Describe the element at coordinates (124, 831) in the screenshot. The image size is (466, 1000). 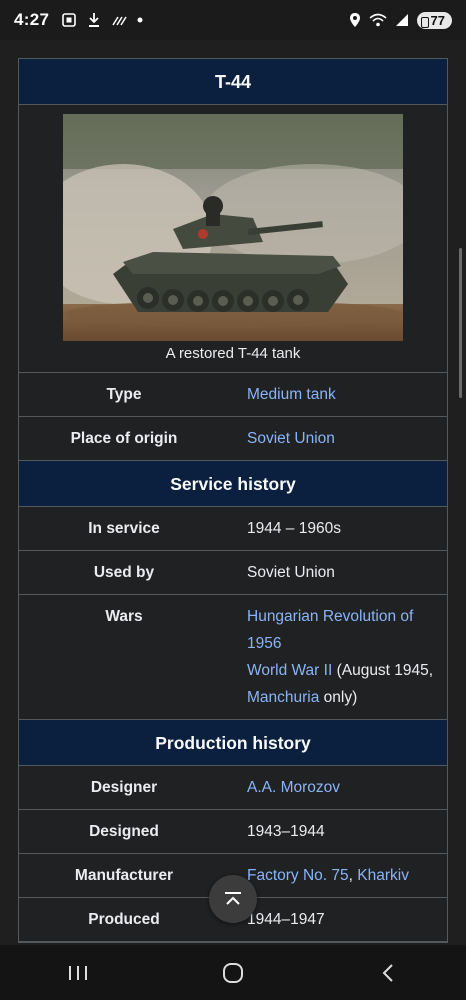
I see `row-label: Designed` at that location.